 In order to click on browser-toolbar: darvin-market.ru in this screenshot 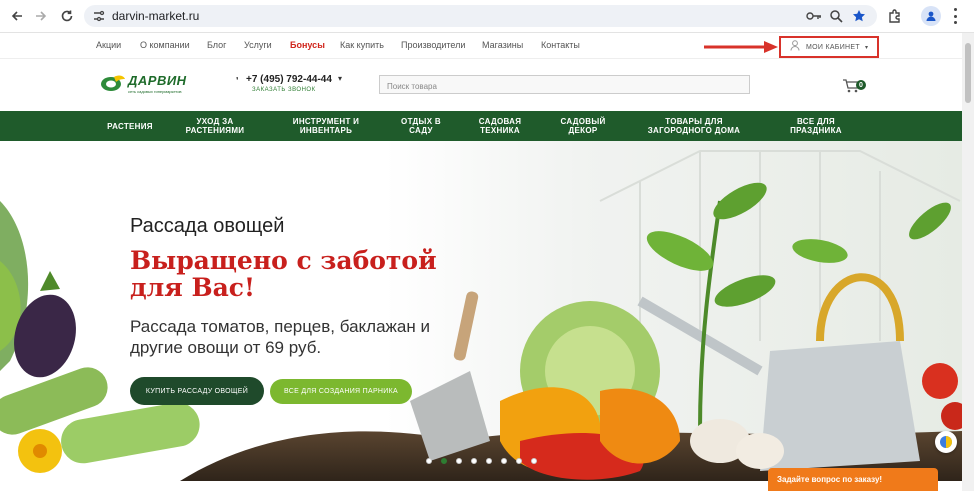, I will do `click(487, 16)`.